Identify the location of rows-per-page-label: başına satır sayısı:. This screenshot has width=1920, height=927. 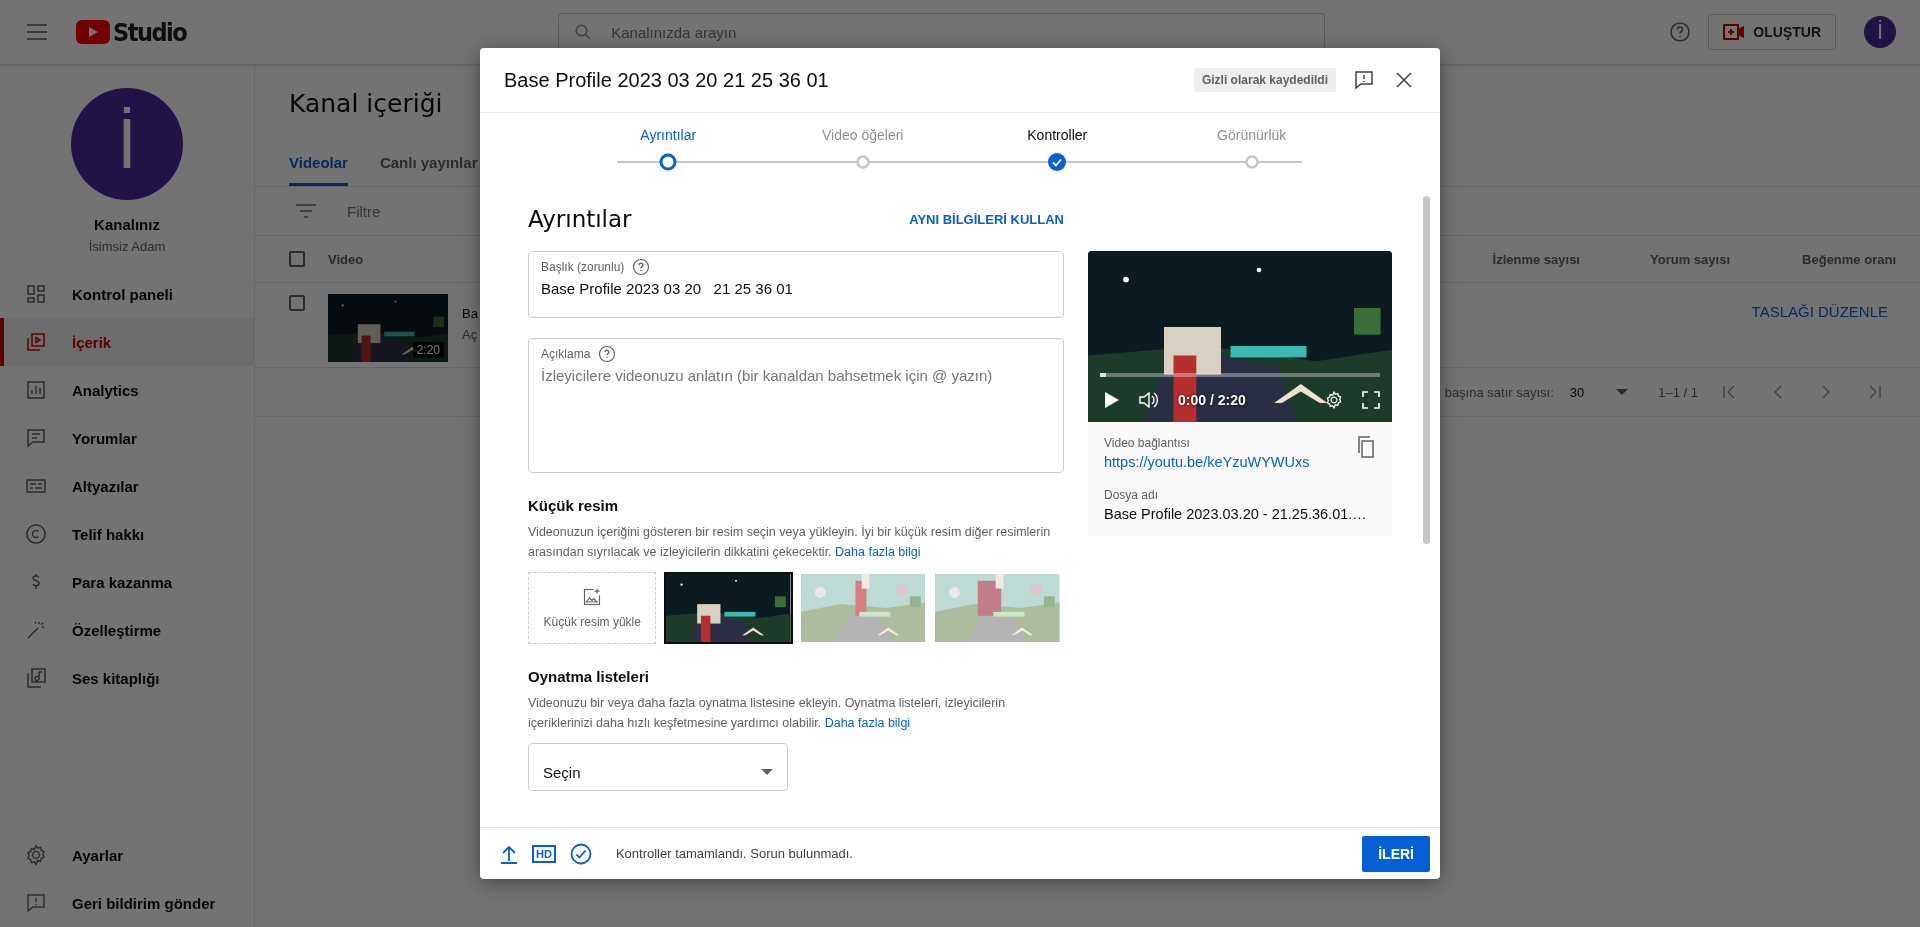
(1499, 392).